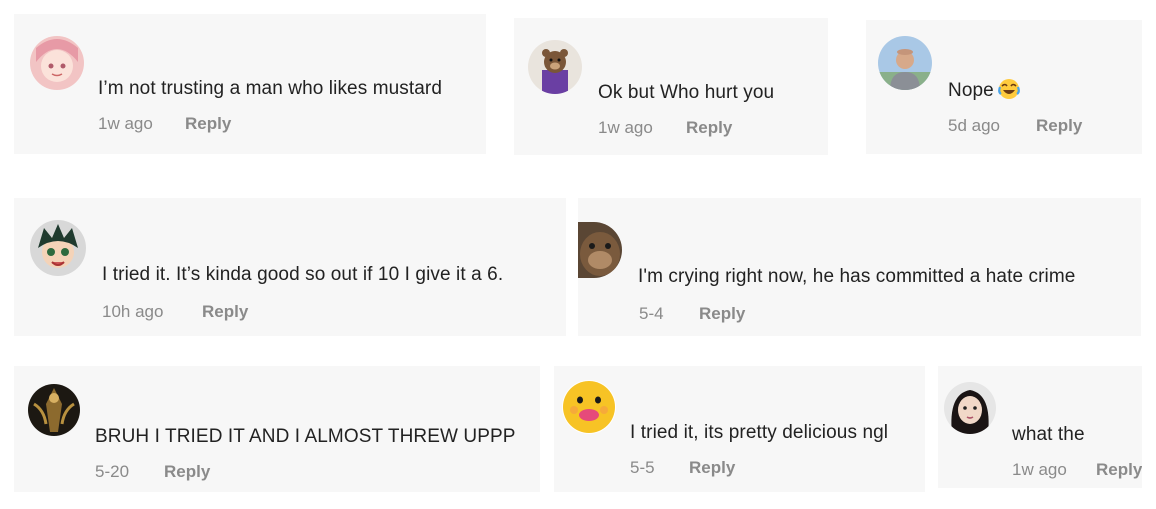 The width and height of the screenshot is (1156, 509). I want to click on comment-time: 5-20, so click(112, 471).